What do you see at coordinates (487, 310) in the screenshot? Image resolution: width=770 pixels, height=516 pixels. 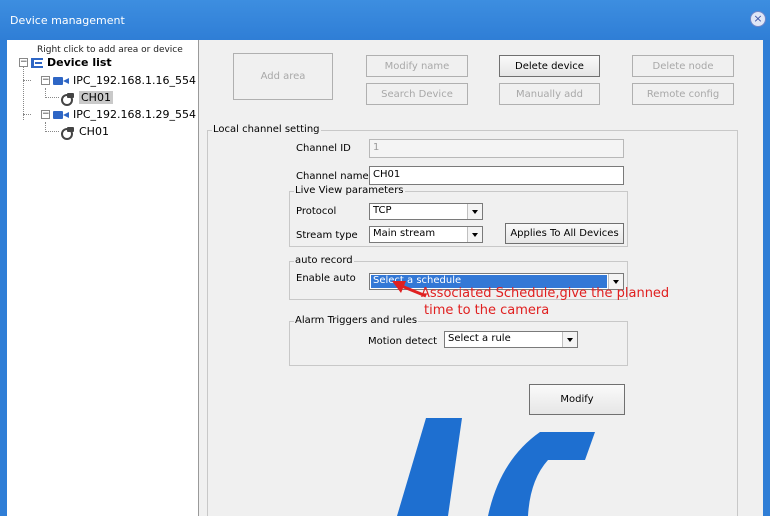 I see `annotation-line-2: time to the camera` at bounding box center [487, 310].